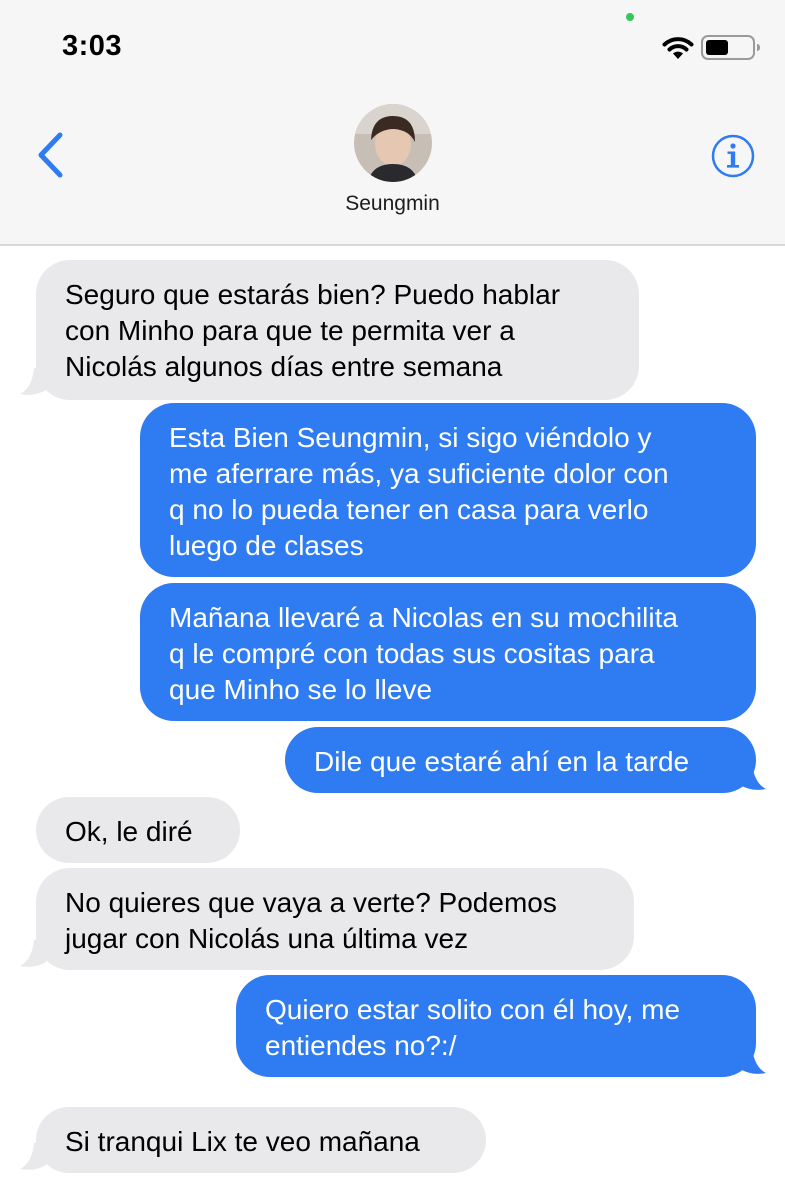  I want to click on message-line: Esta Bien Seungmin, si sigo viéndolo y, so click(410, 437).